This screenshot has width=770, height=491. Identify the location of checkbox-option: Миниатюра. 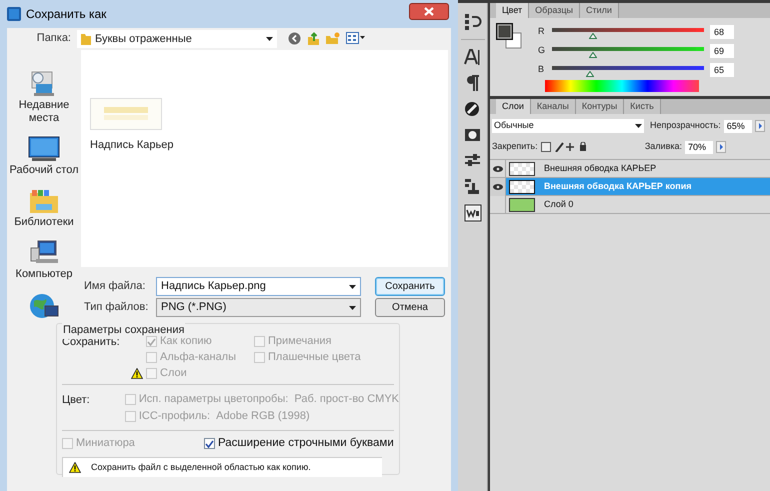
(133, 443).